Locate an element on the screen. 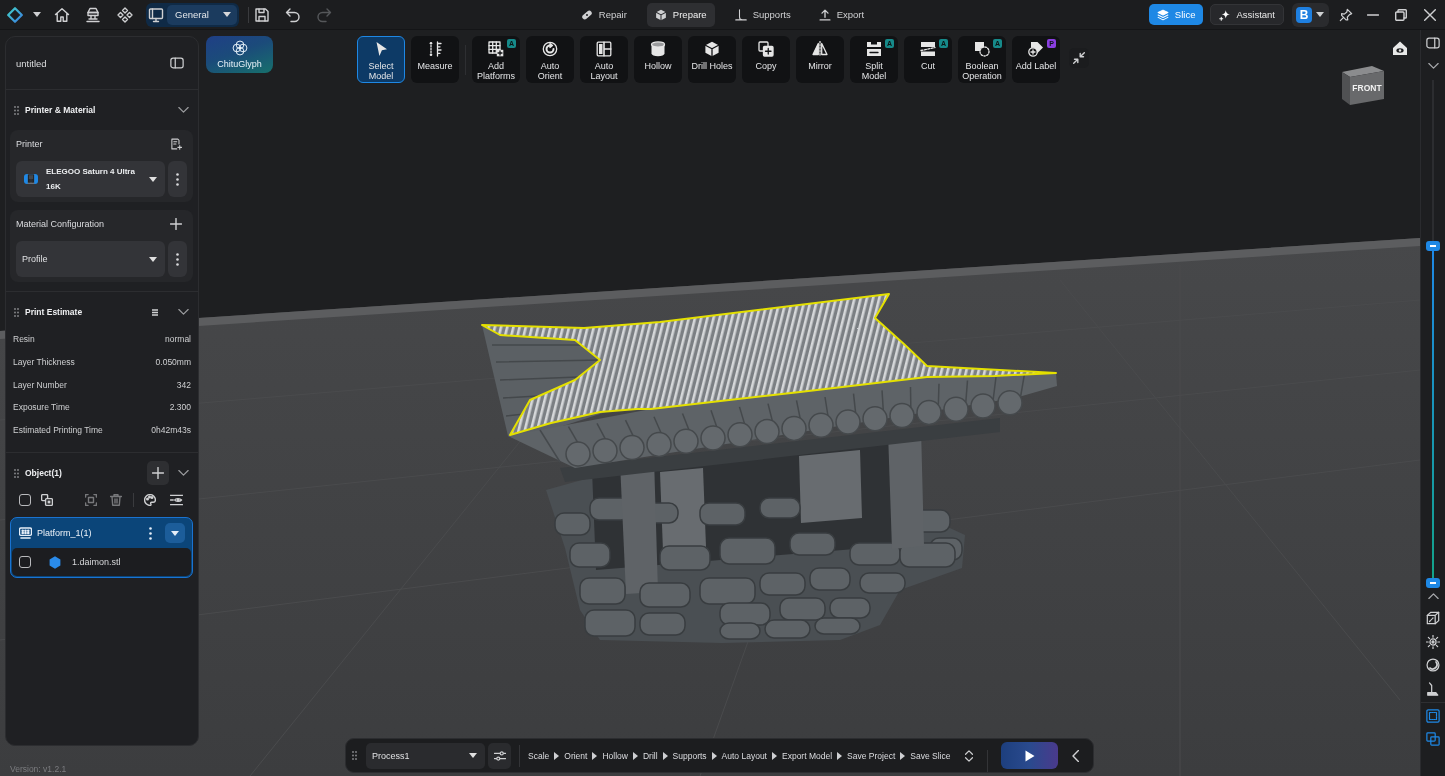 This screenshot has width=1445, height=776. tool-button: Copy is located at coordinates (766, 59).